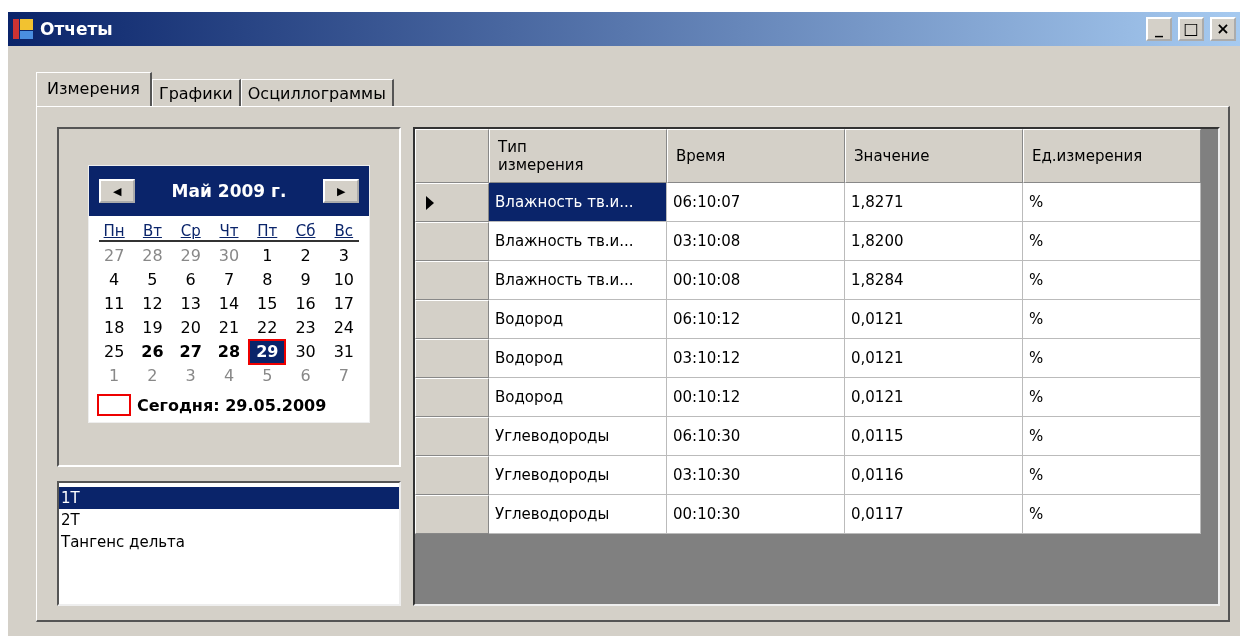  I want to click on weekday-label: Чт, so click(229, 230).